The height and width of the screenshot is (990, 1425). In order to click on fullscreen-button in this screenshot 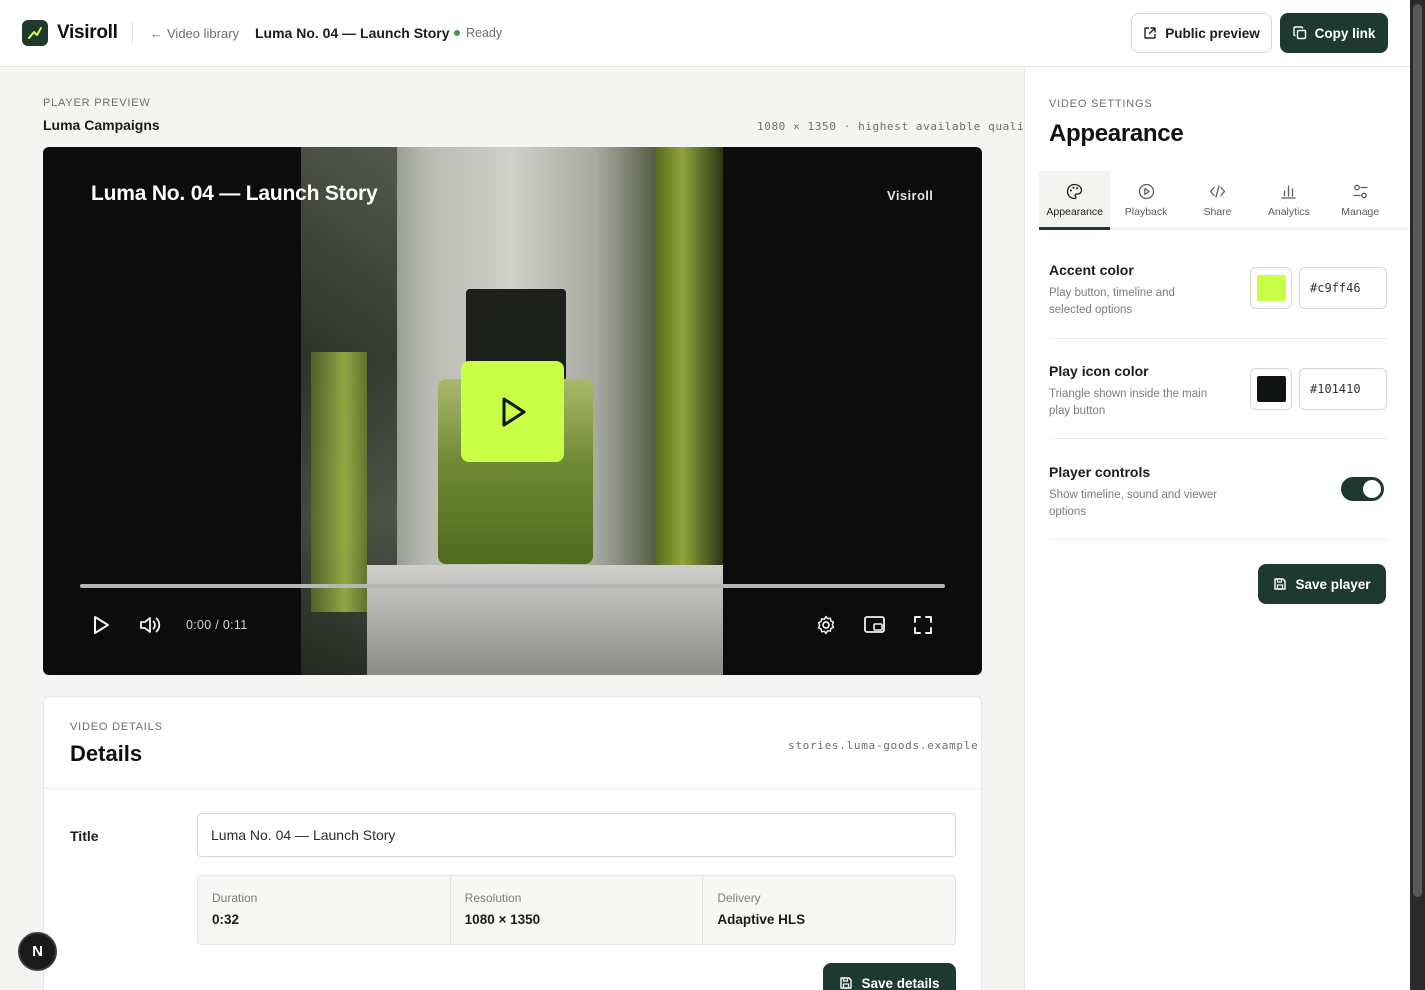, I will do `click(923, 625)`.